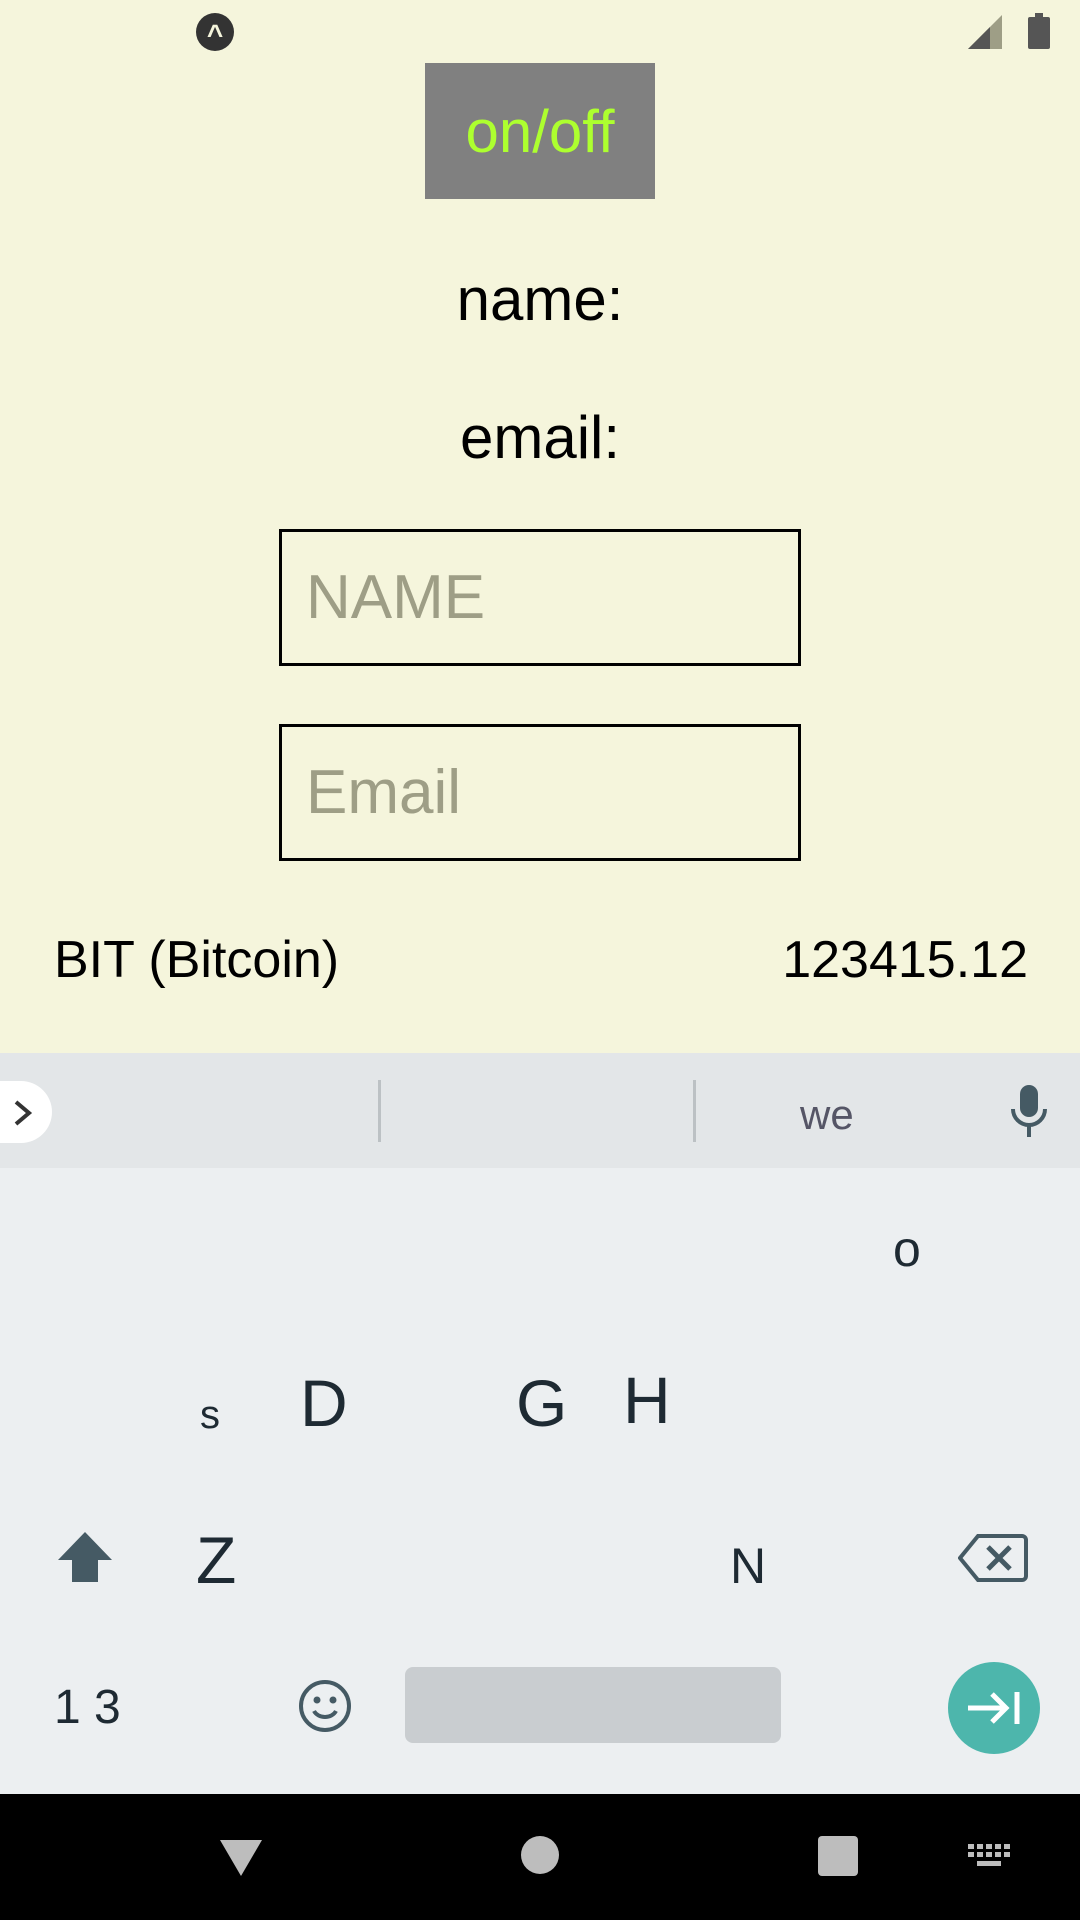 Image resolution: width=1080 pixels, height=1920 pixels. What do you see at coordinates (540, 131) in the screenshot?
I see `on-off-toggle-button: on/off` at bounding box center [540, 131].